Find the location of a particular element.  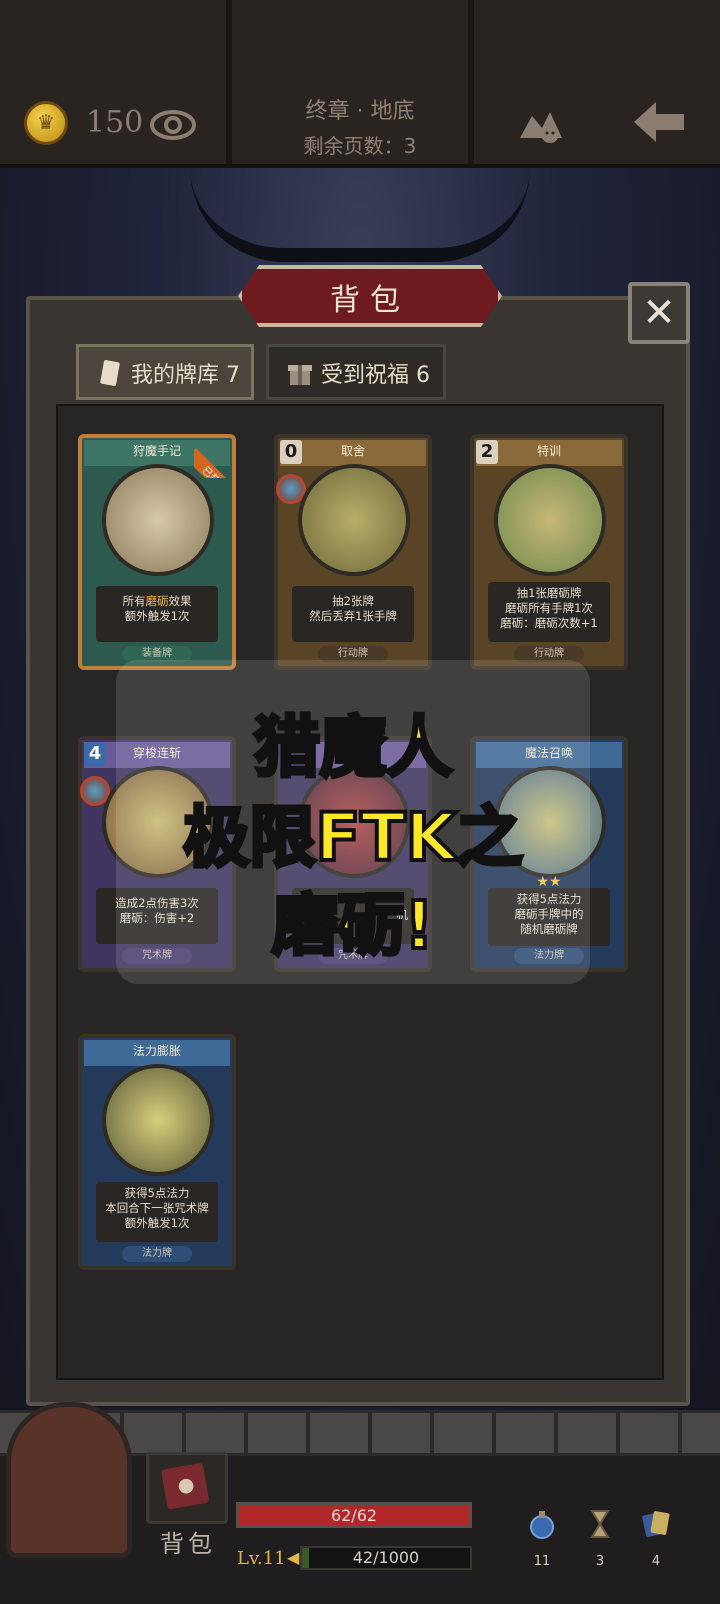

card-art-sage is located at coordinates (354, 520).